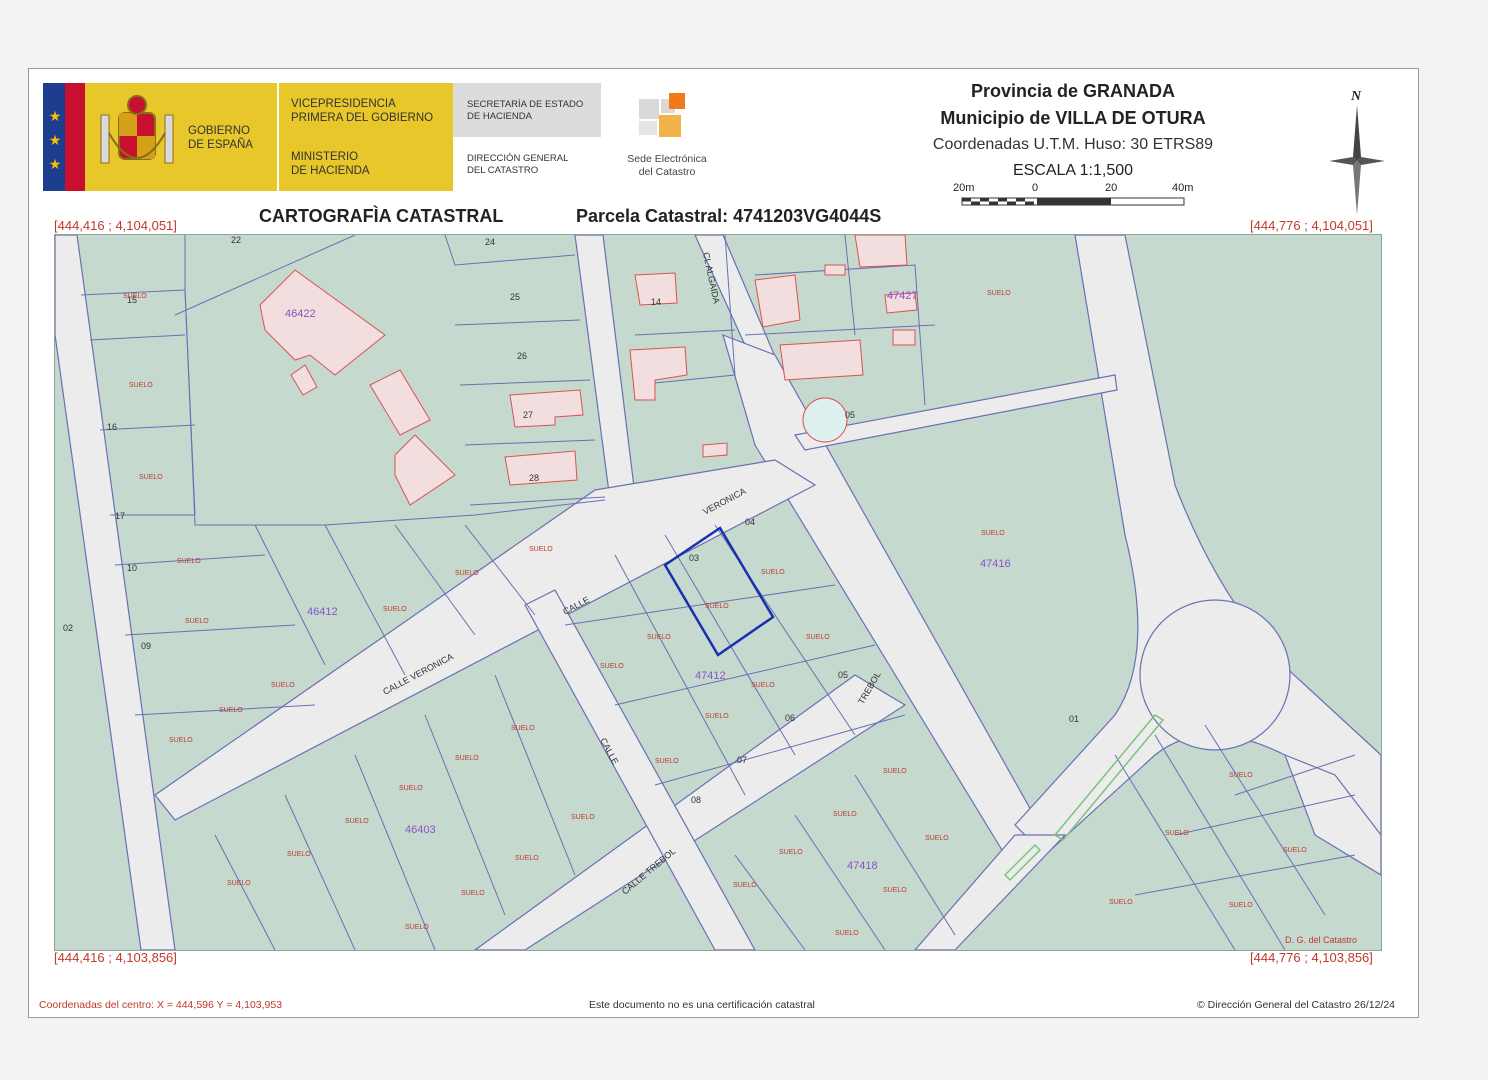 This screenshot has height=1080, width=1488. What do you see at coordinates (750, 522) in the screenshot?
I see `parcel-04: 04` at bounding box center [750, 522].